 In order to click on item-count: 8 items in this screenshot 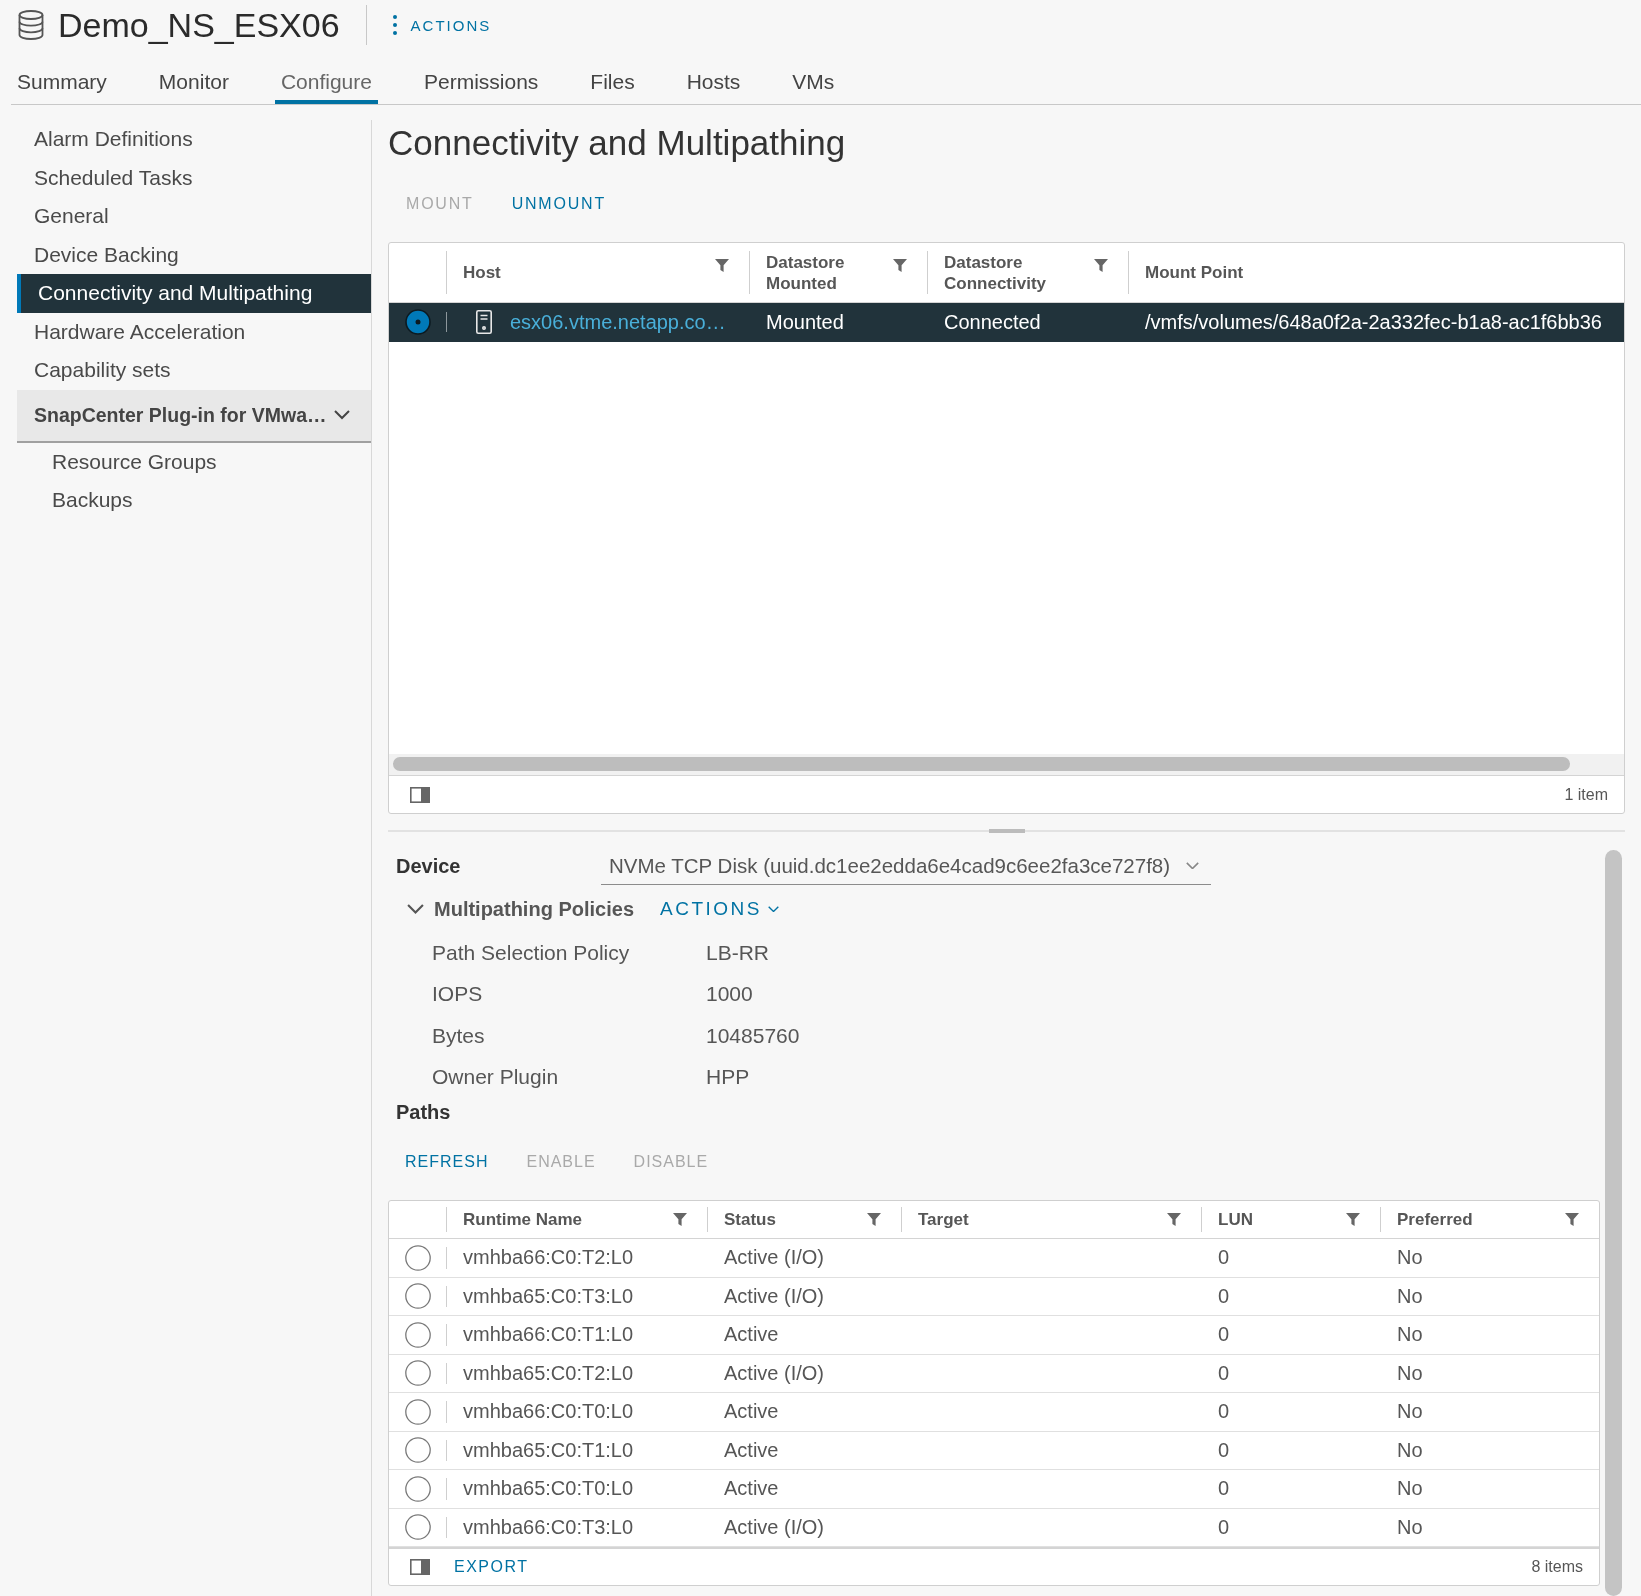, I will do `click(1557, 1567)`.